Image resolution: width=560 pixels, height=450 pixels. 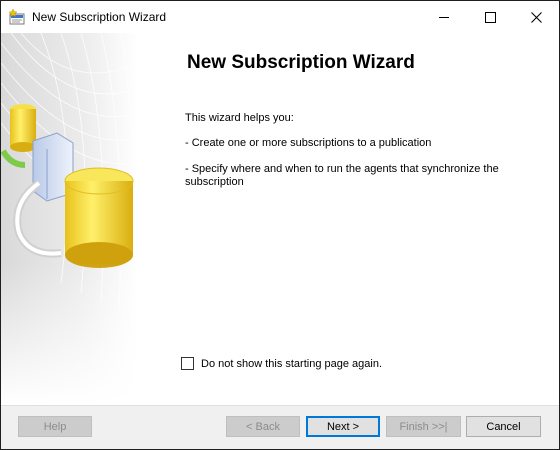 What do you see at coordinates (263, 426) in the screenshot?
I see `back-button: < Back` at bounding box center [263, 426].